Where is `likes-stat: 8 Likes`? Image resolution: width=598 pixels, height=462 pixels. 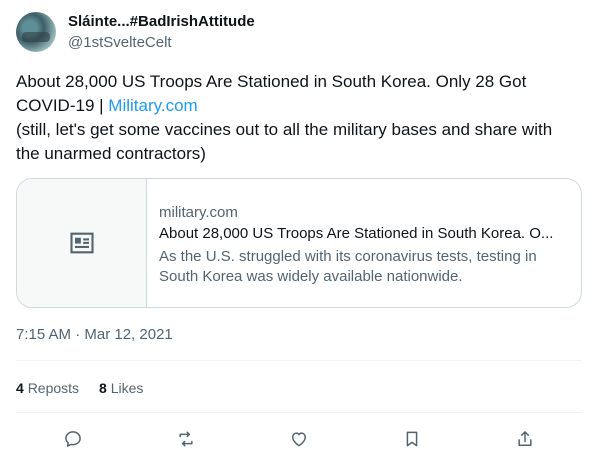 likes-stat: 8 Likes is located at coordinates (121, 388).